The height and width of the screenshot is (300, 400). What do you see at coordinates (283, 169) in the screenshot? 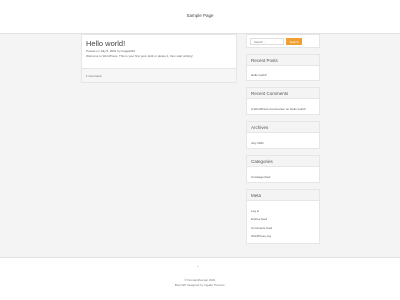
I see `categories-widget: Categories Uncategorized` at bounding box center [283, 169].